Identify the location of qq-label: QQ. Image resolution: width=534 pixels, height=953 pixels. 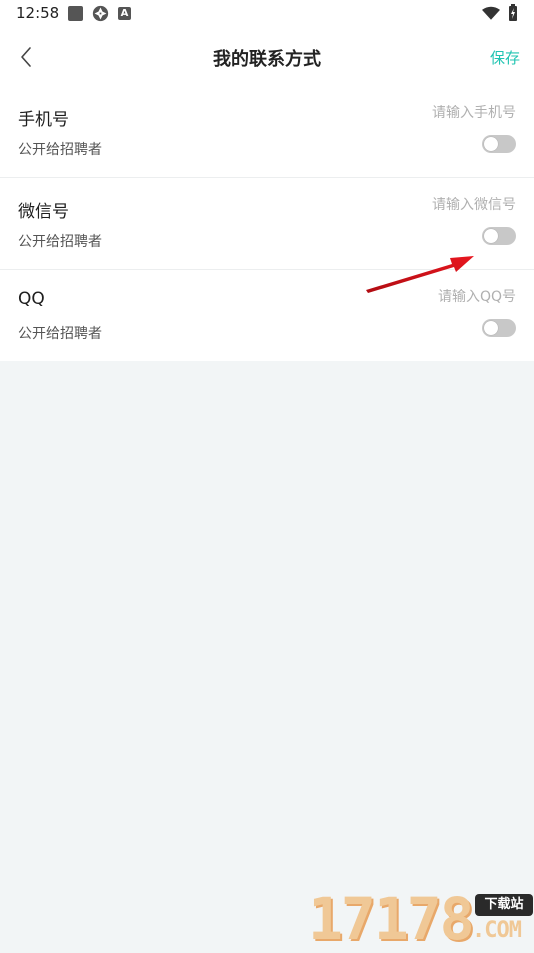
(31, 299).